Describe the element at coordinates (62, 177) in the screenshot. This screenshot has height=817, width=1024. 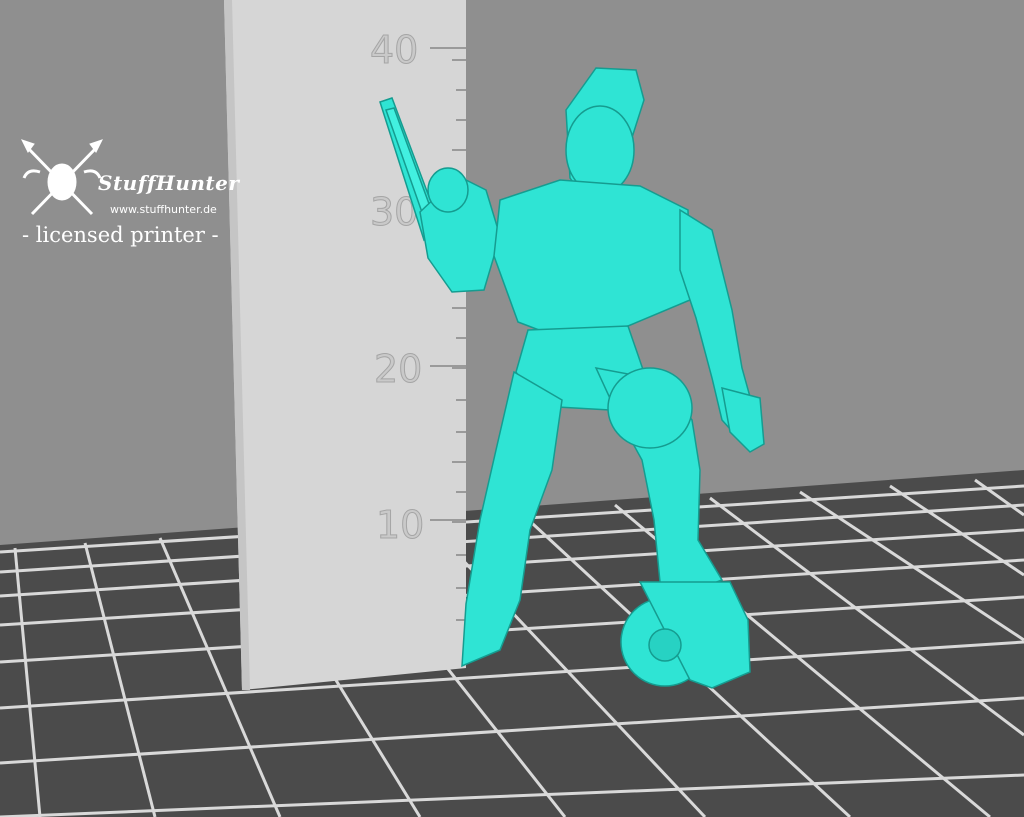
I see `stuffhunter-logo` at that location.